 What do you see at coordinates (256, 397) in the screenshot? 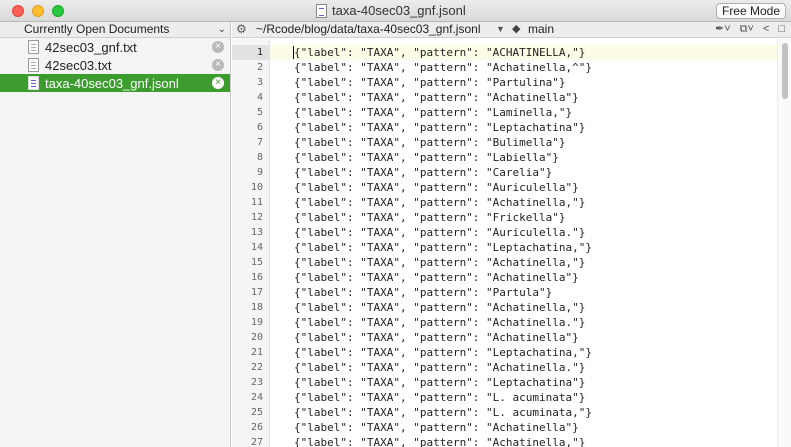
I see `line-number: 24` at bounding box center [256, 397].